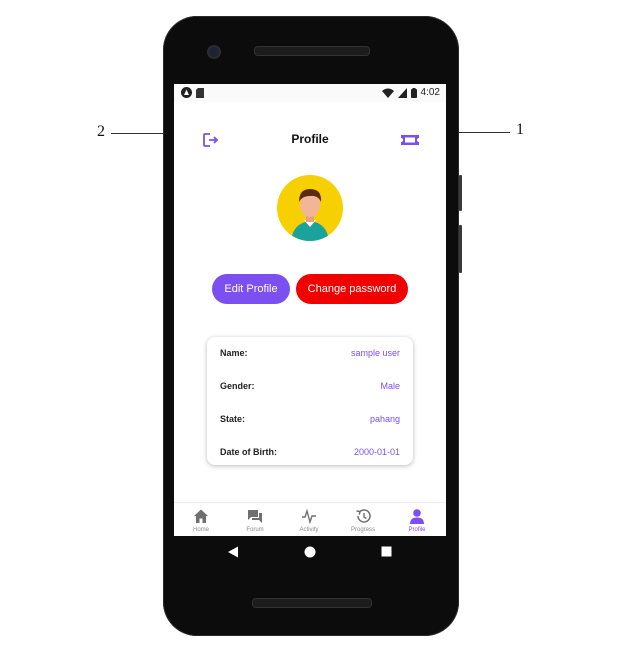  Describe the element at coordinates (384, 419) in the screenshot. I see `row-value: pahang` at that location.